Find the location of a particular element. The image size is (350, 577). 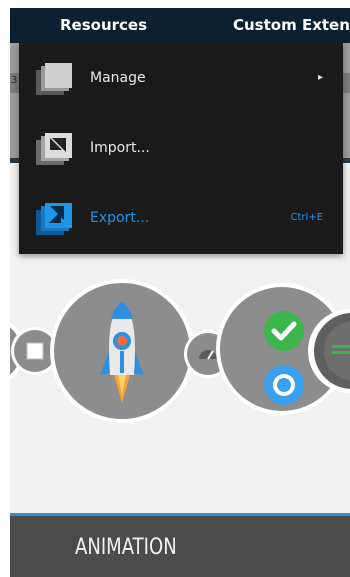

menu-item-label: Manage is located at coordinates (118, 78).